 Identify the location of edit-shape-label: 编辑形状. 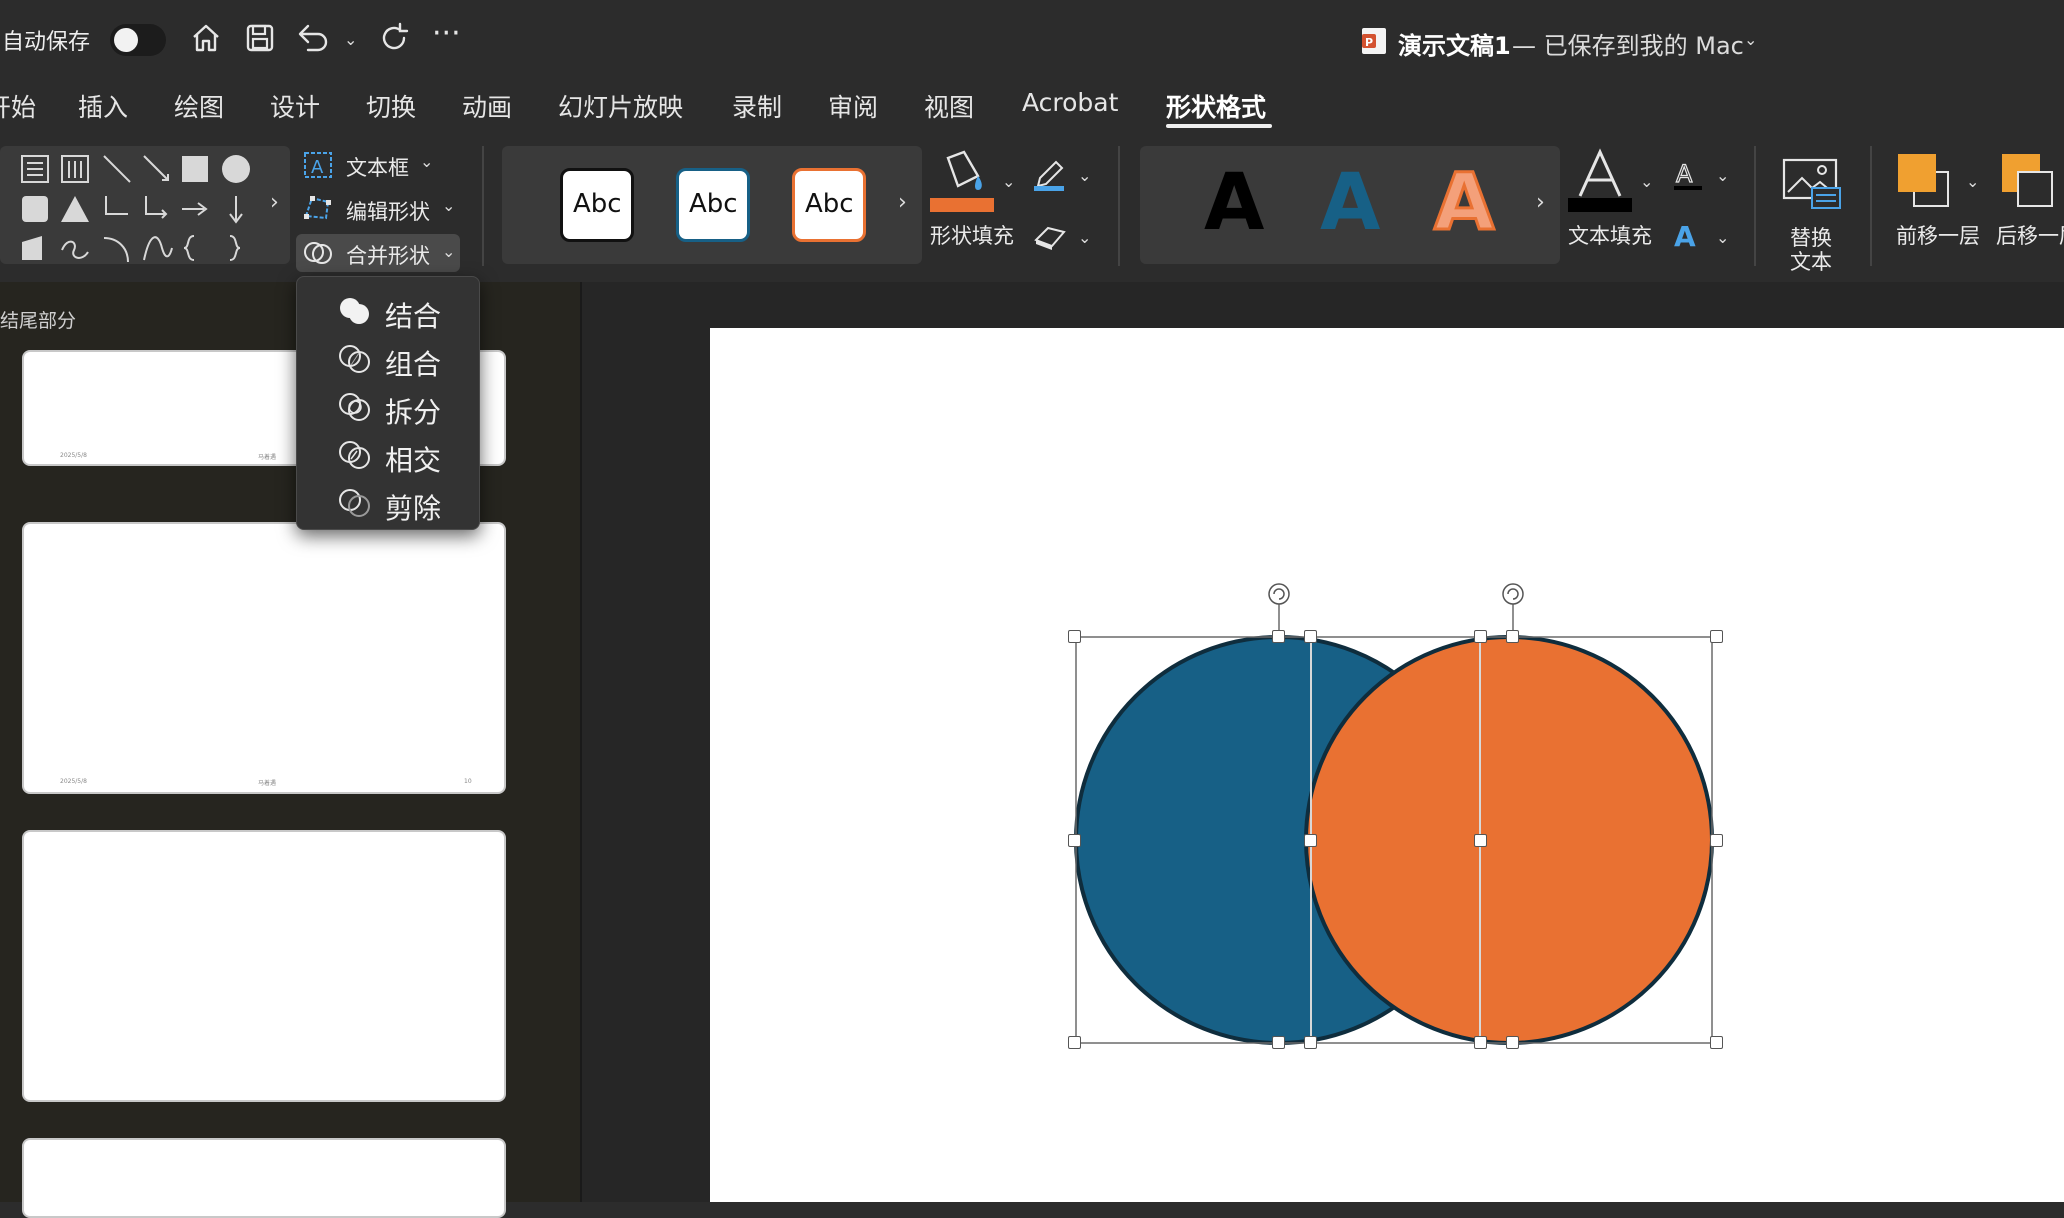
(388, 211).